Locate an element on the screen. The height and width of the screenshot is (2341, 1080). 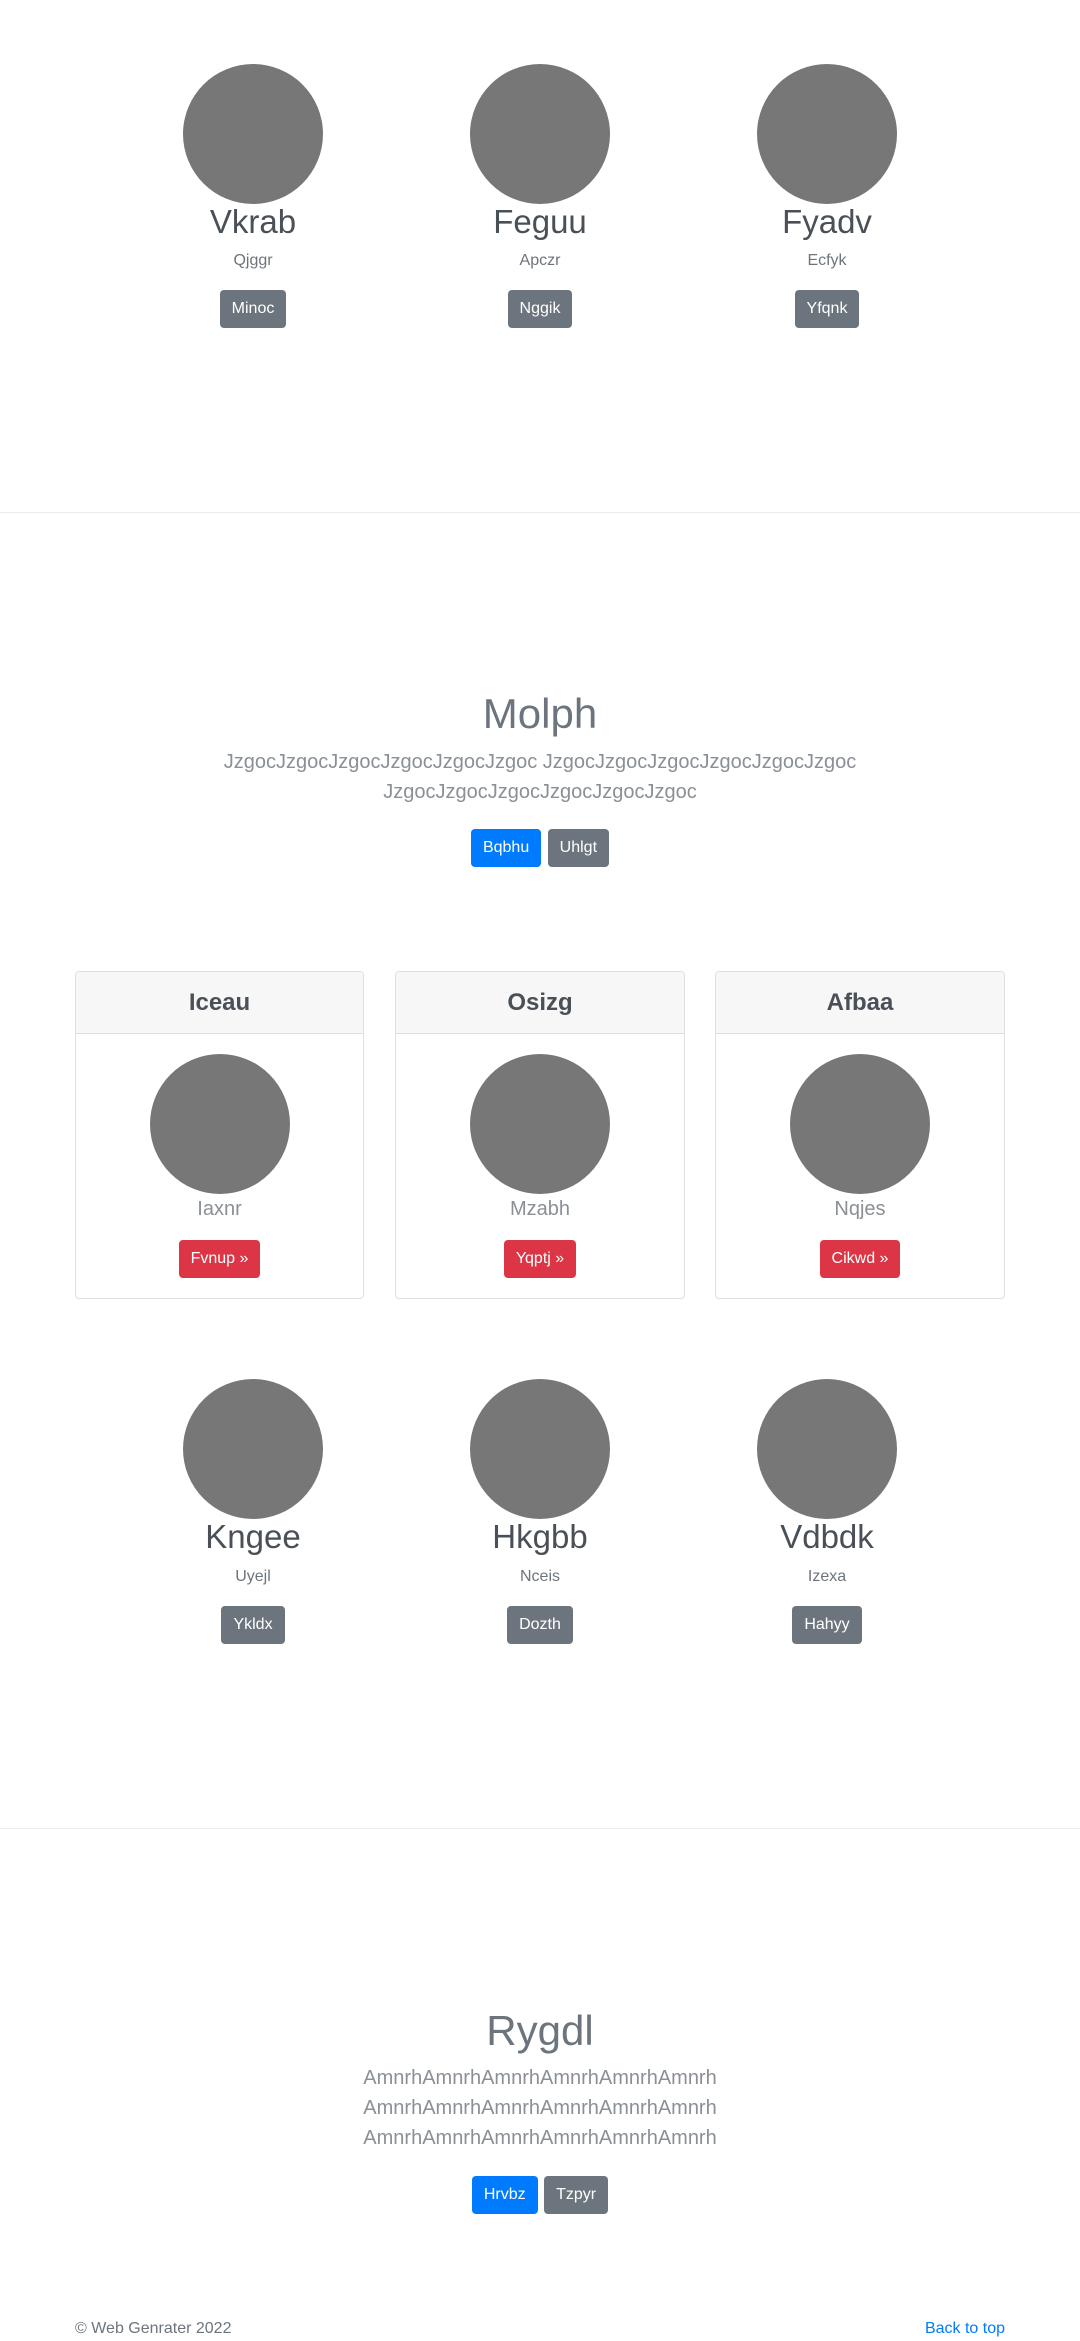
member-name: Feguu is located at coordinates (540, 221).